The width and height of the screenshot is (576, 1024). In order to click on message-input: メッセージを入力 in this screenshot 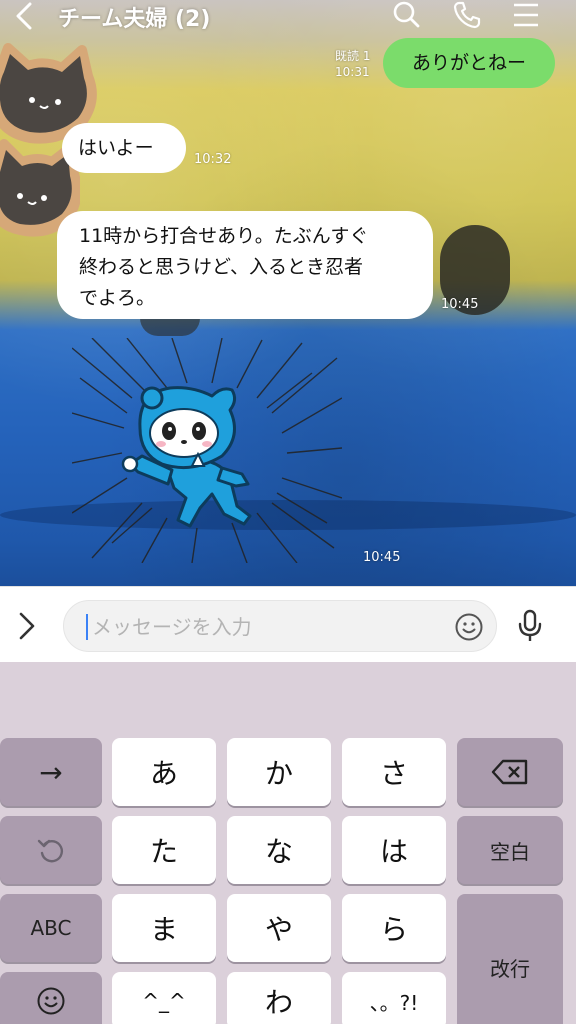, I will do `click(280, 626)`.